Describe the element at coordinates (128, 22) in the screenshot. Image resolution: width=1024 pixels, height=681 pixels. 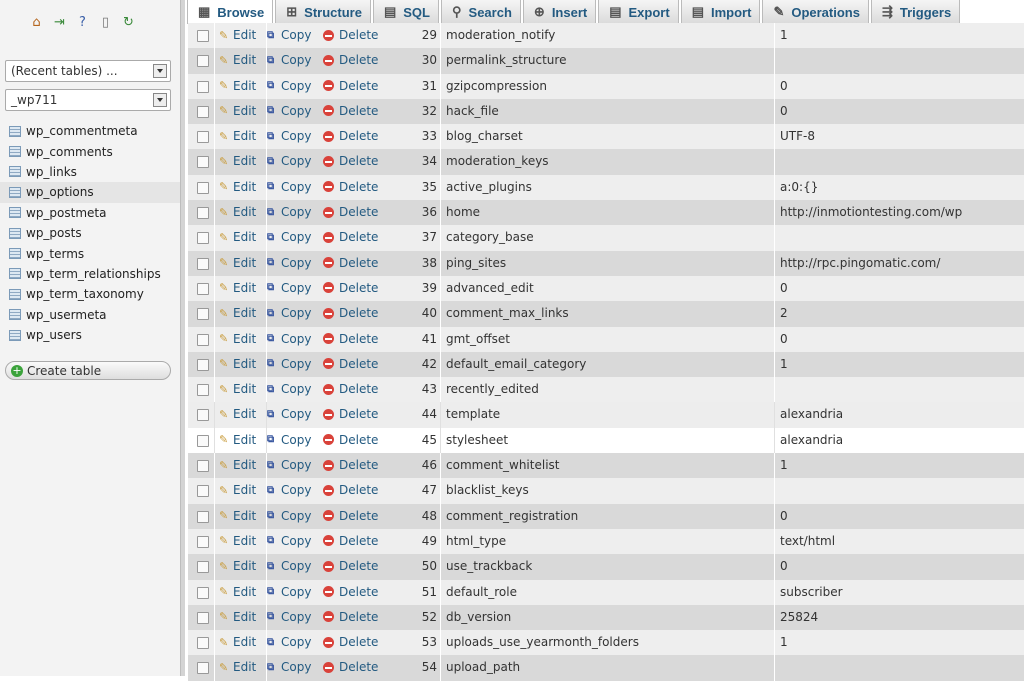
I see `reload-icon: ↻` at that location.